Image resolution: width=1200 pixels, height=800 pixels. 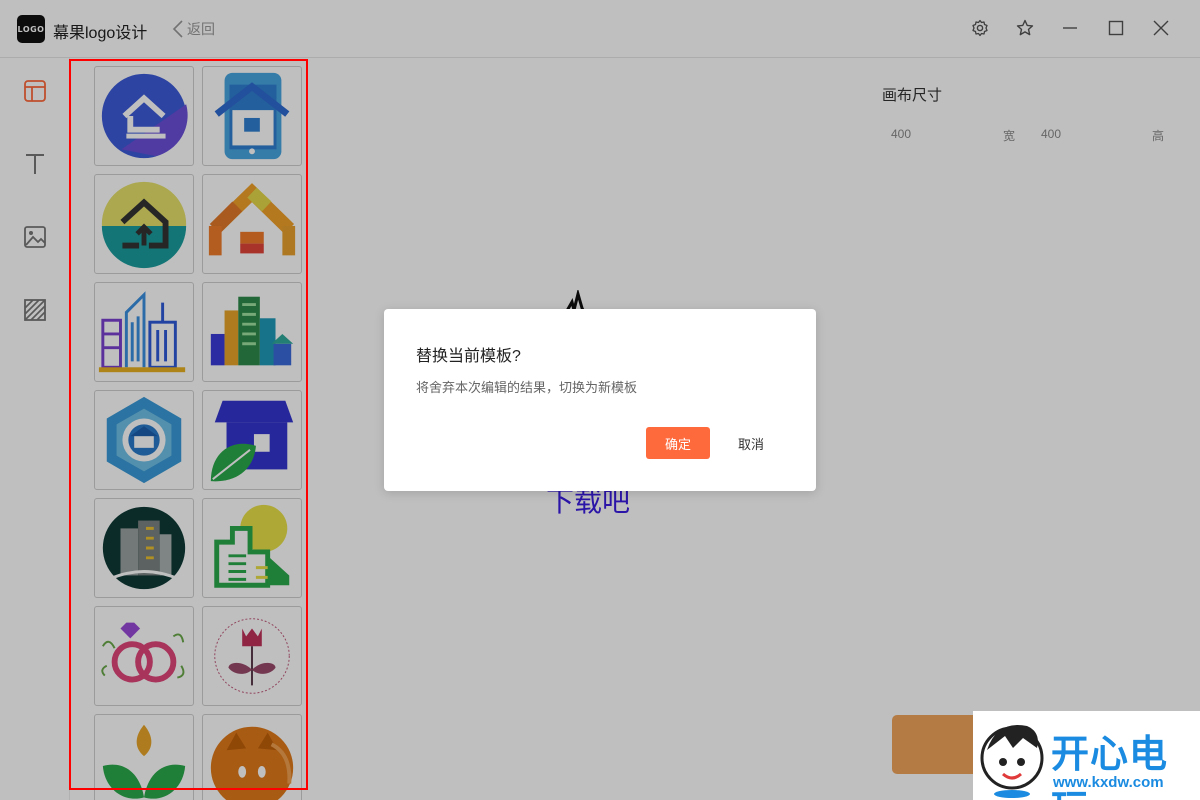 What do you see at coordinates (1012, 761) in the screenshot?
I see `mascot-icon` at bounding box center [1012, 761].